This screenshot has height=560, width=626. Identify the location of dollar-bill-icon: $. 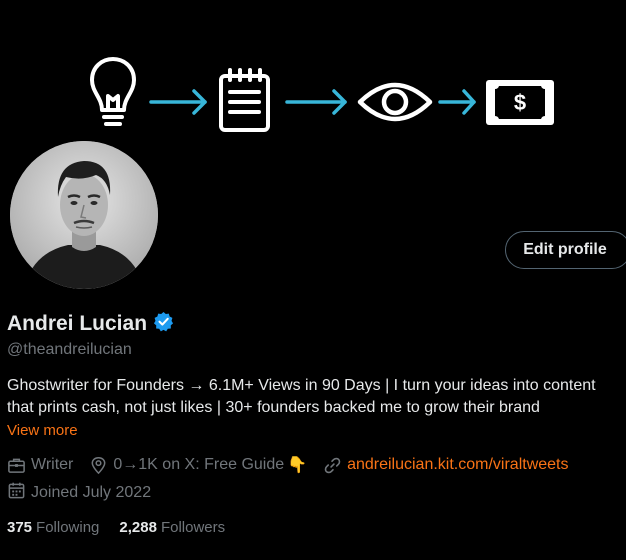
(520, 102).